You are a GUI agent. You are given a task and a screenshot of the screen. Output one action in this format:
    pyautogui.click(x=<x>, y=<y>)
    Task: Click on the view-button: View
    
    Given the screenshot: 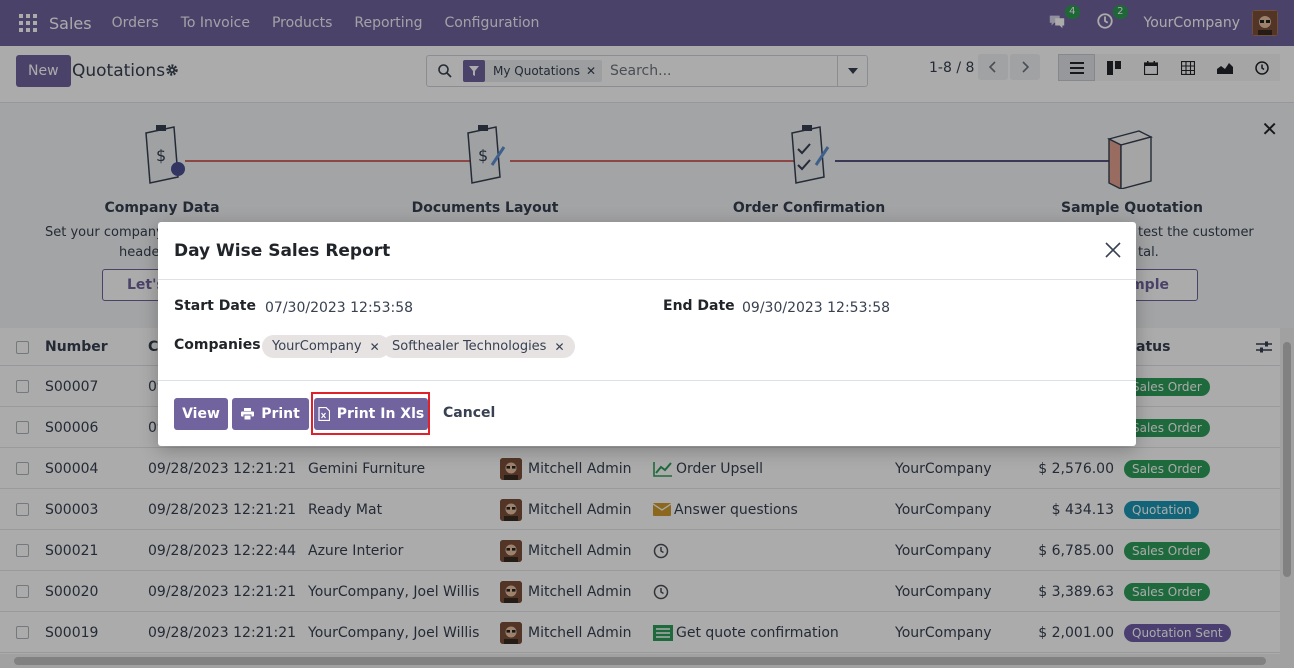 What is the action you would take?
    pyautogui.click(x=201, y=414)
    